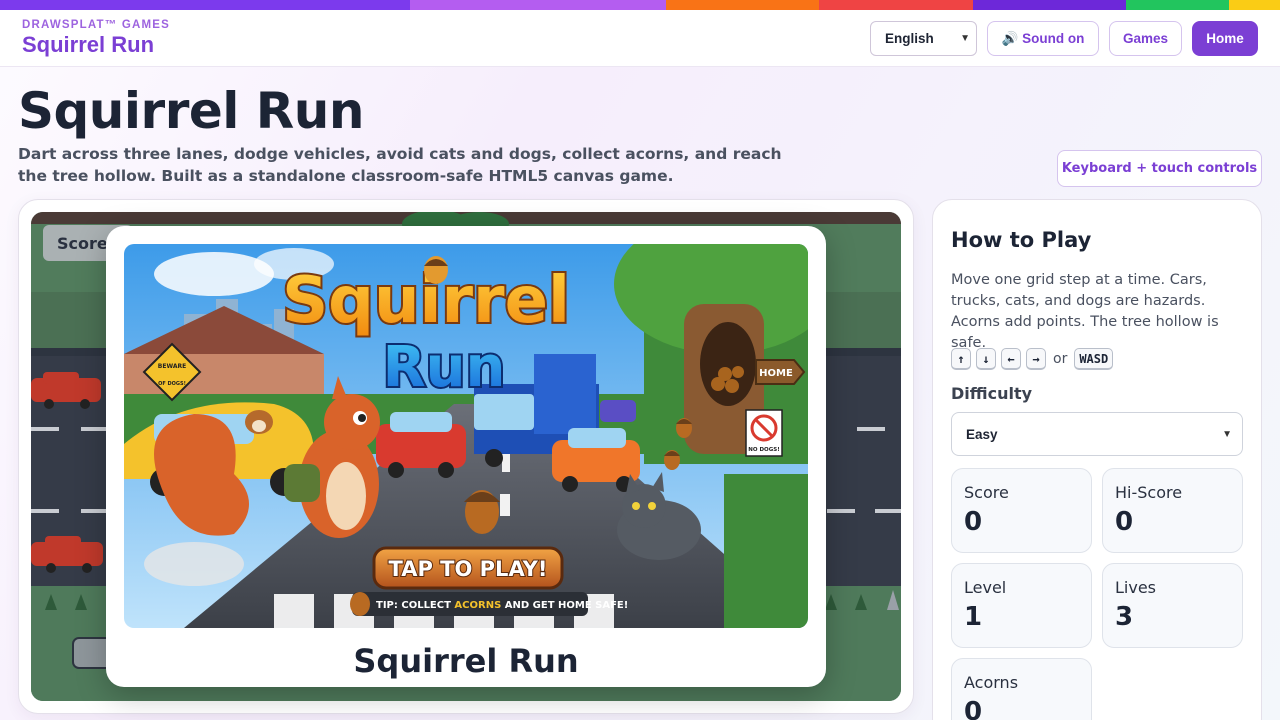 This screenshot has width=1280, height=720. I want to click on tap-to-play-label: TAP TO PLAY!, so click(468, 569).